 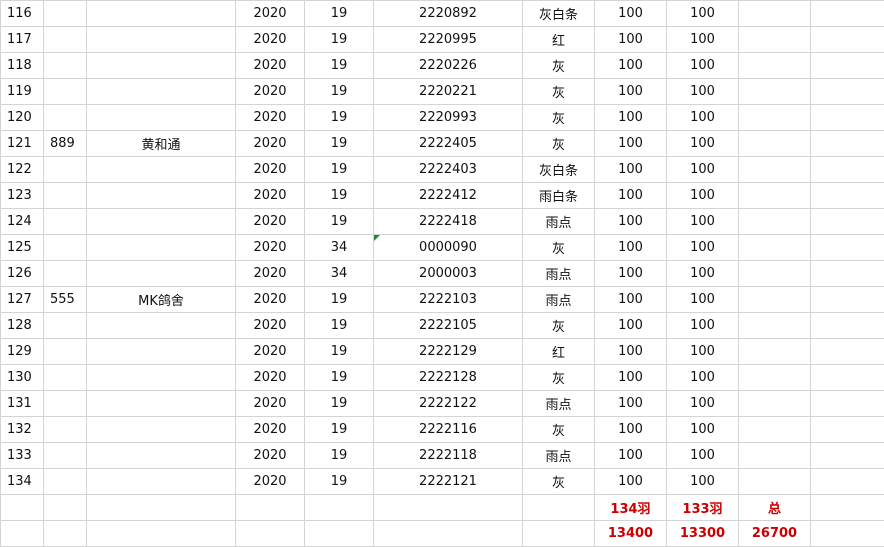 I want to click on summary-value-cell: 26700, so click(x=774, y=533).